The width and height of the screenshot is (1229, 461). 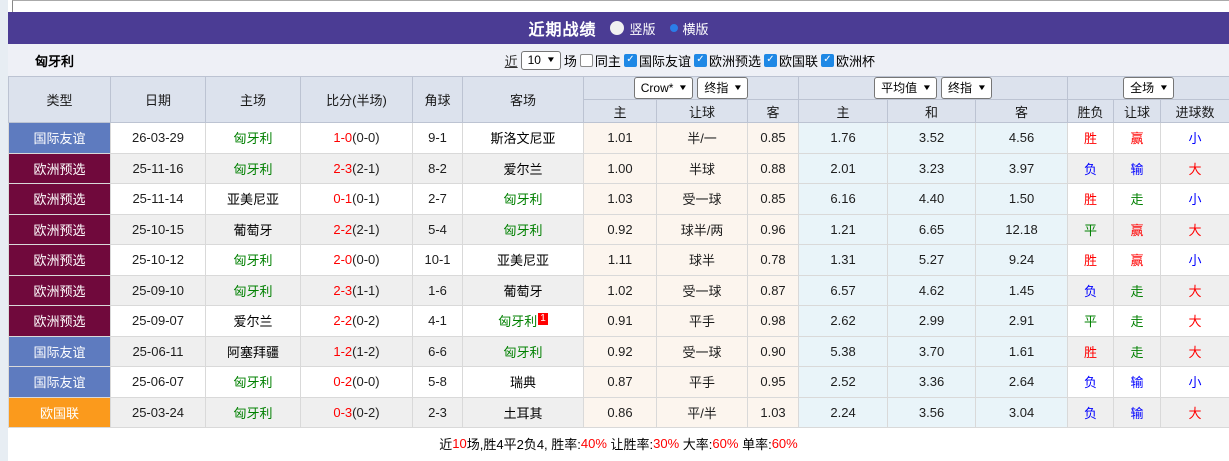 I want to click on home-team: 阿塞拜疆, so click(x=253, y=351).